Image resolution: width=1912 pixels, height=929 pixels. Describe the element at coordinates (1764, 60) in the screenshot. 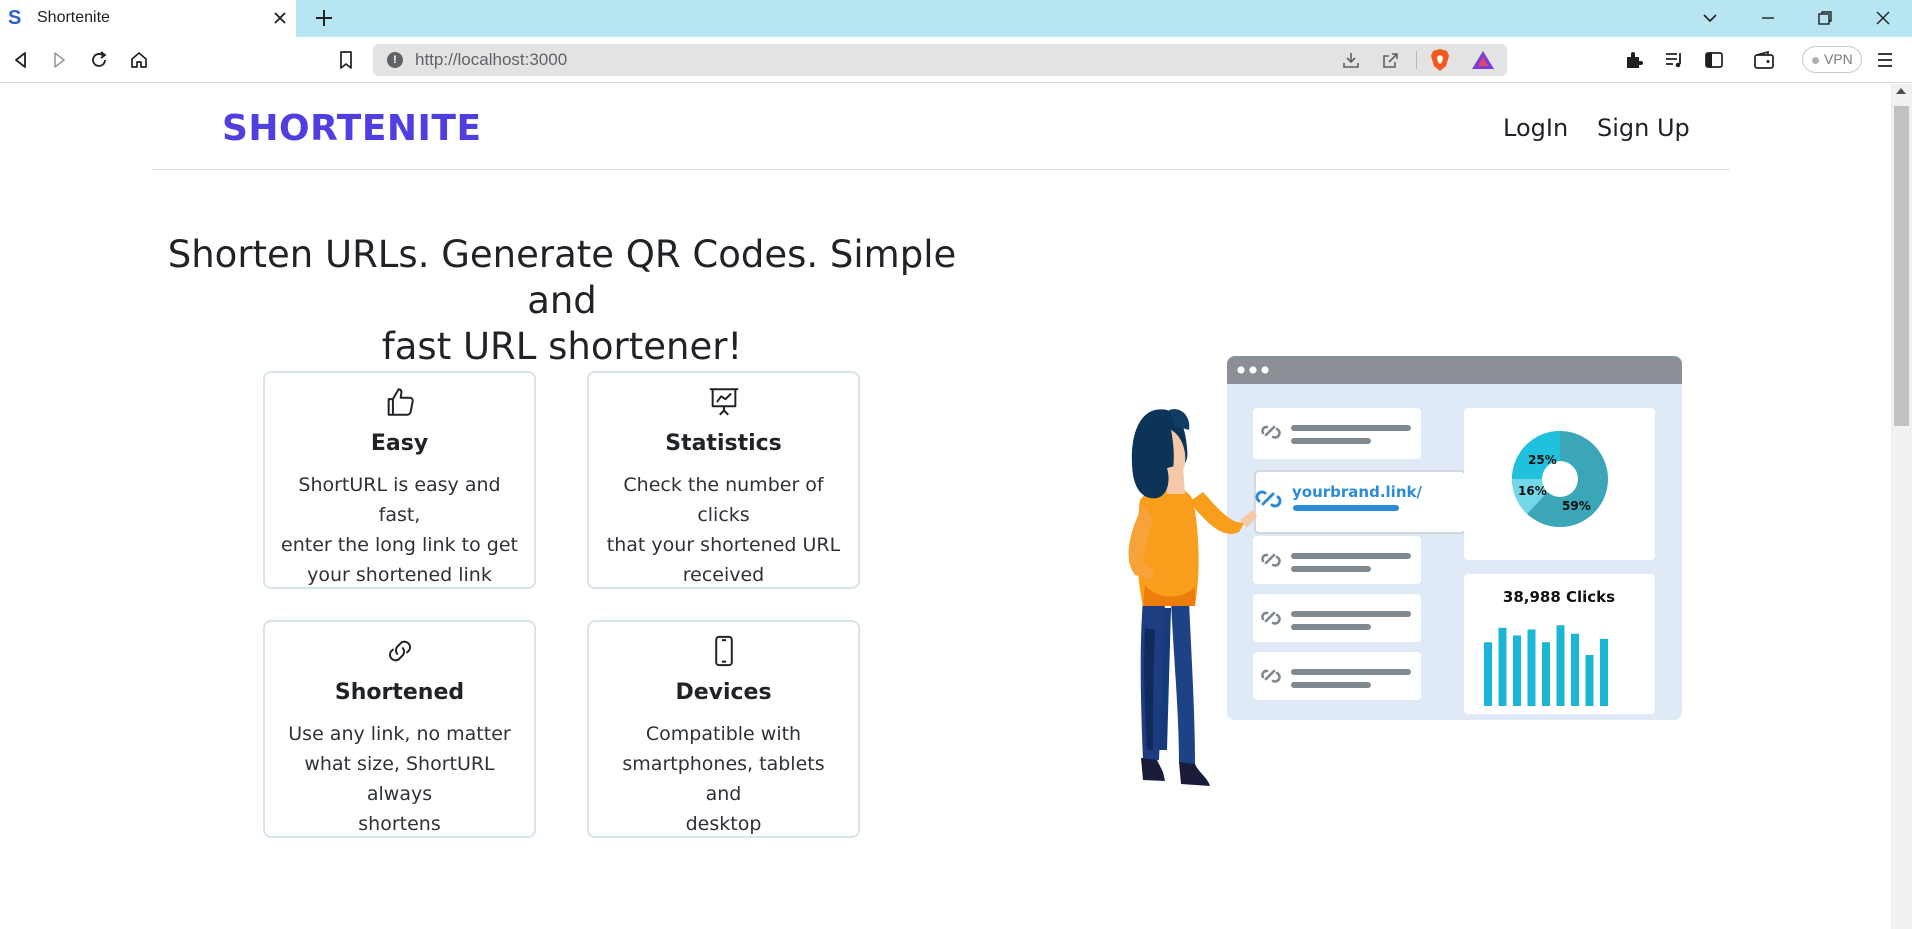

I see `wallet-icon` at that location.